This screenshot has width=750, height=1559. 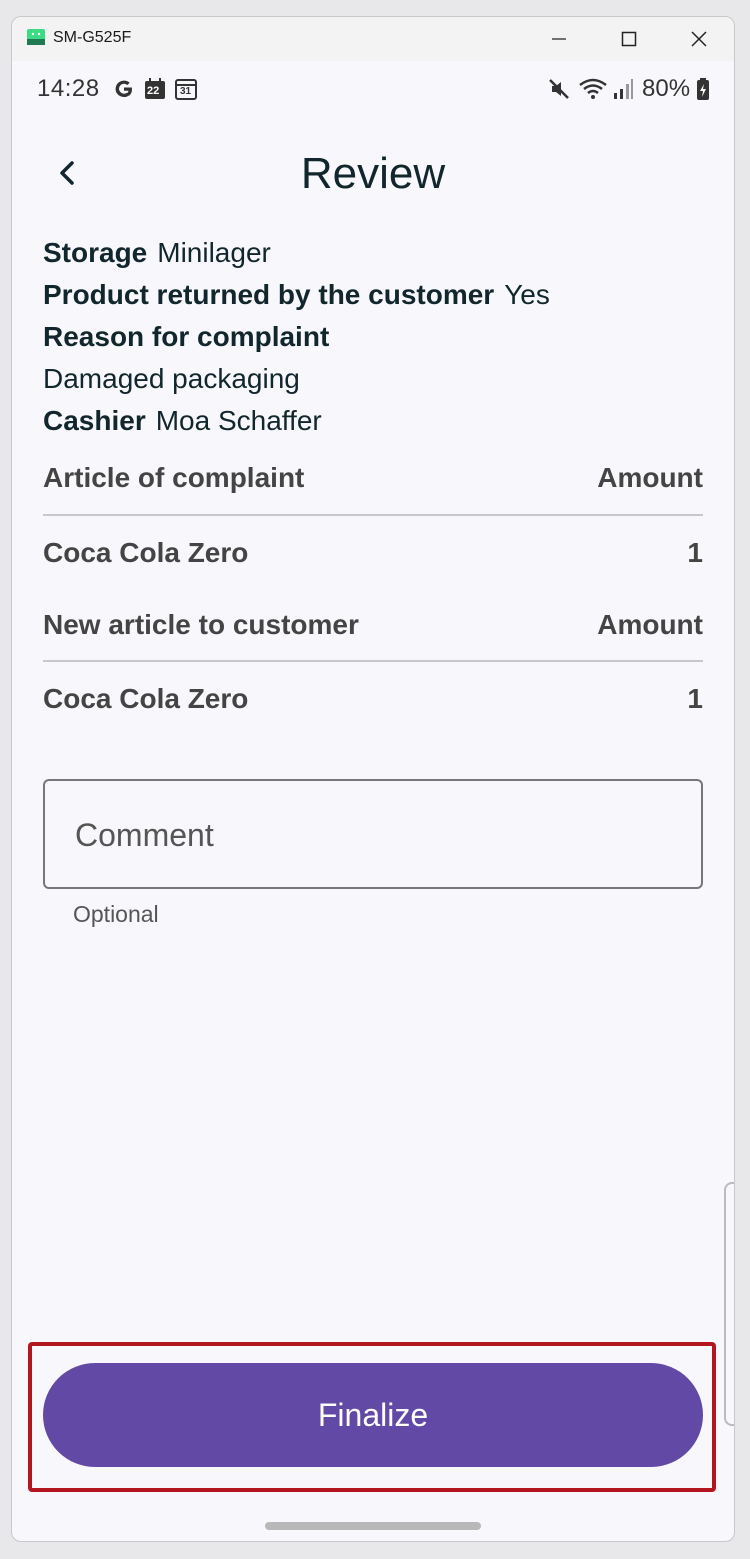 What do you see at coordinates (269, 294) in the screenshot?
I see `returned-label: Product returned by the customer` at bounding box center [269, 294].